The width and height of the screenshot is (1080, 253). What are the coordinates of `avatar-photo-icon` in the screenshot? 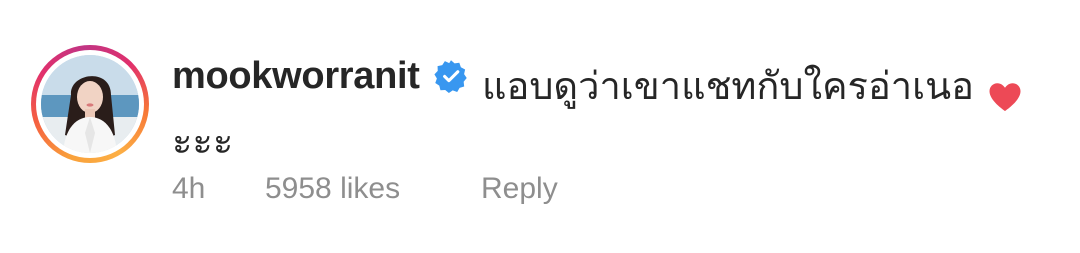 It's located at (90, 104).